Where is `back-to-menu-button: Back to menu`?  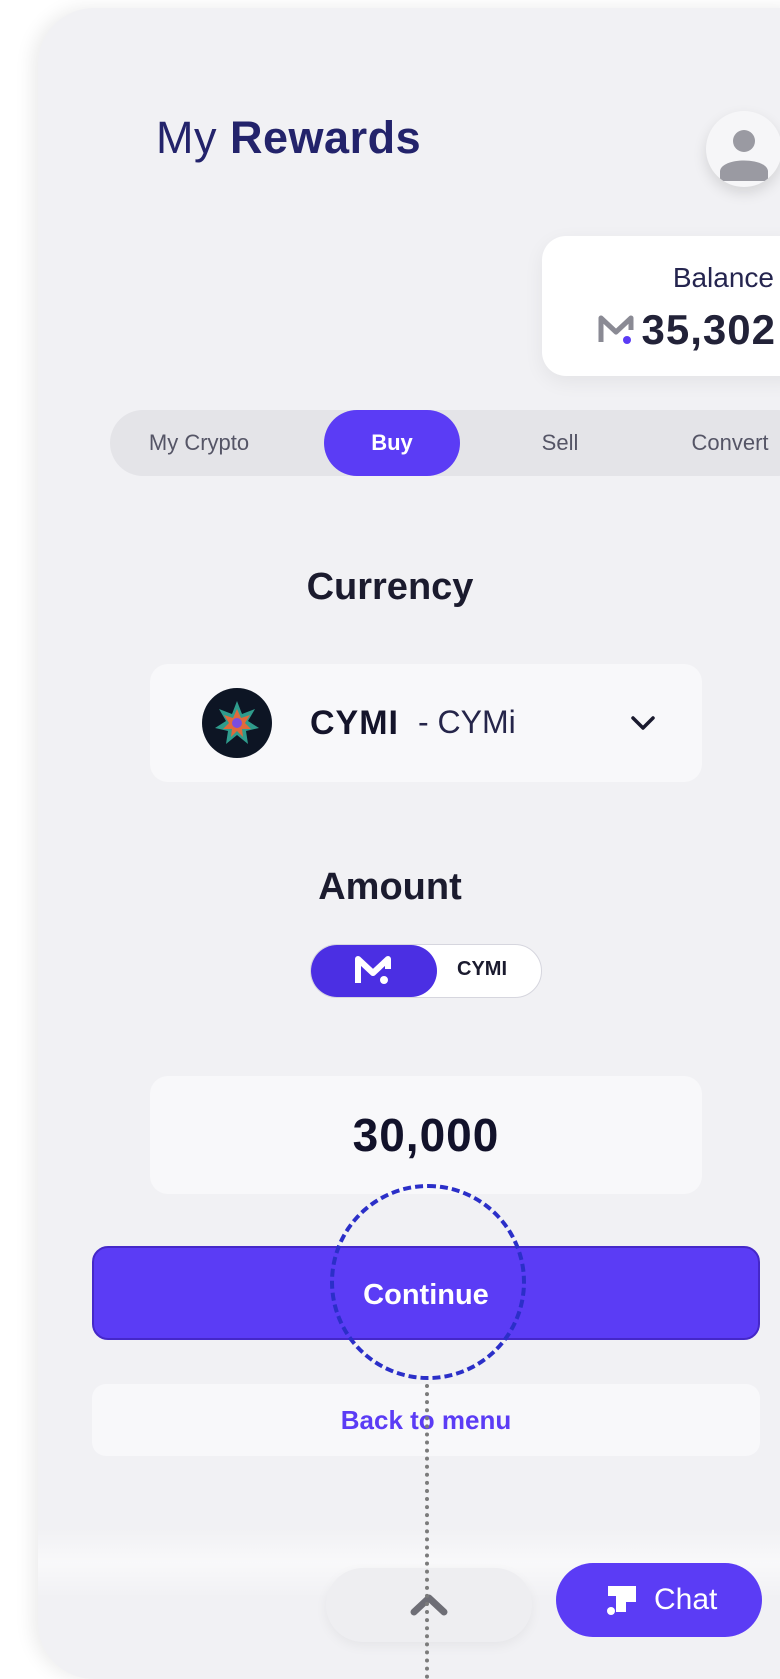 back-to-menu-button: Back to menu is located at coordinates (426, 1420).